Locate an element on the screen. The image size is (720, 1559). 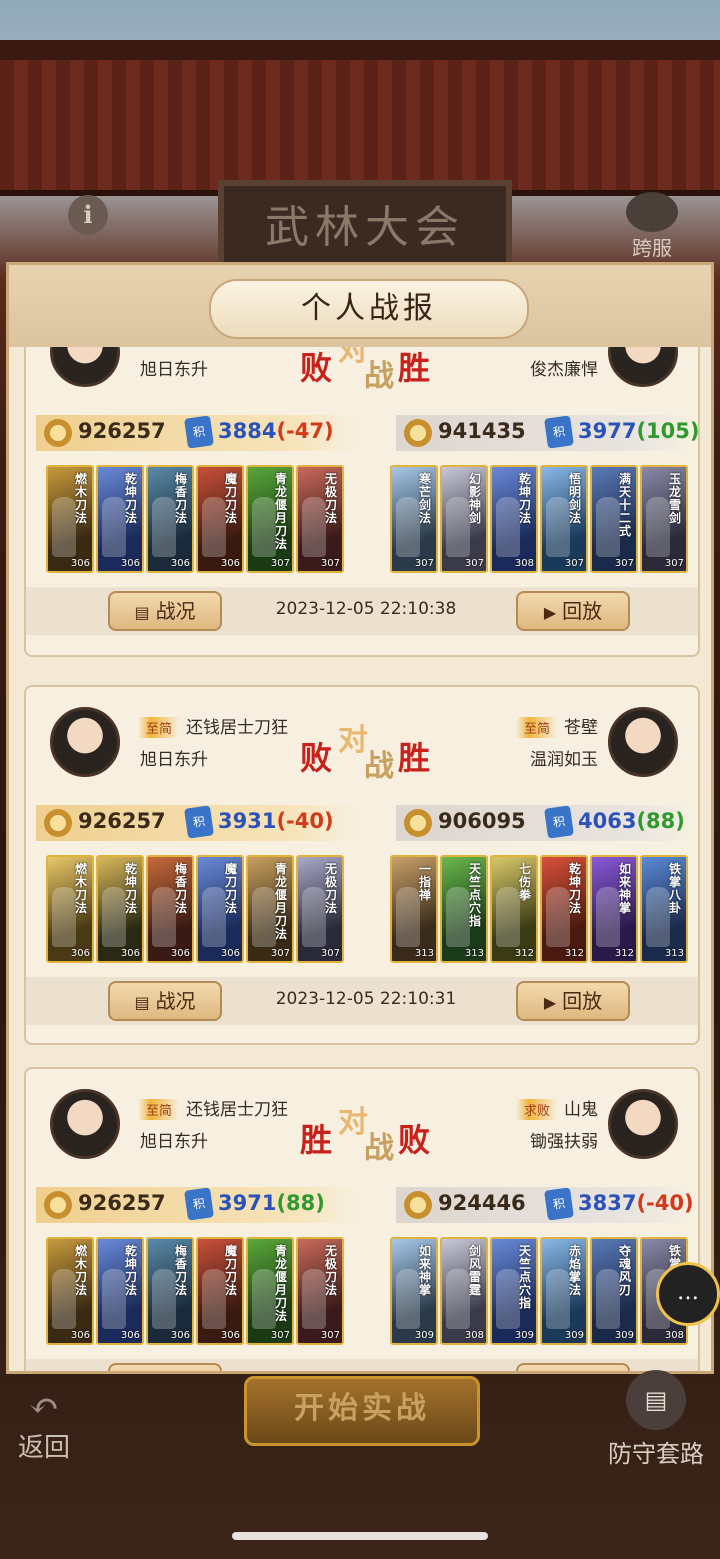
hero-card: 悟明剑法 307 is located at coordinates (564, 519).